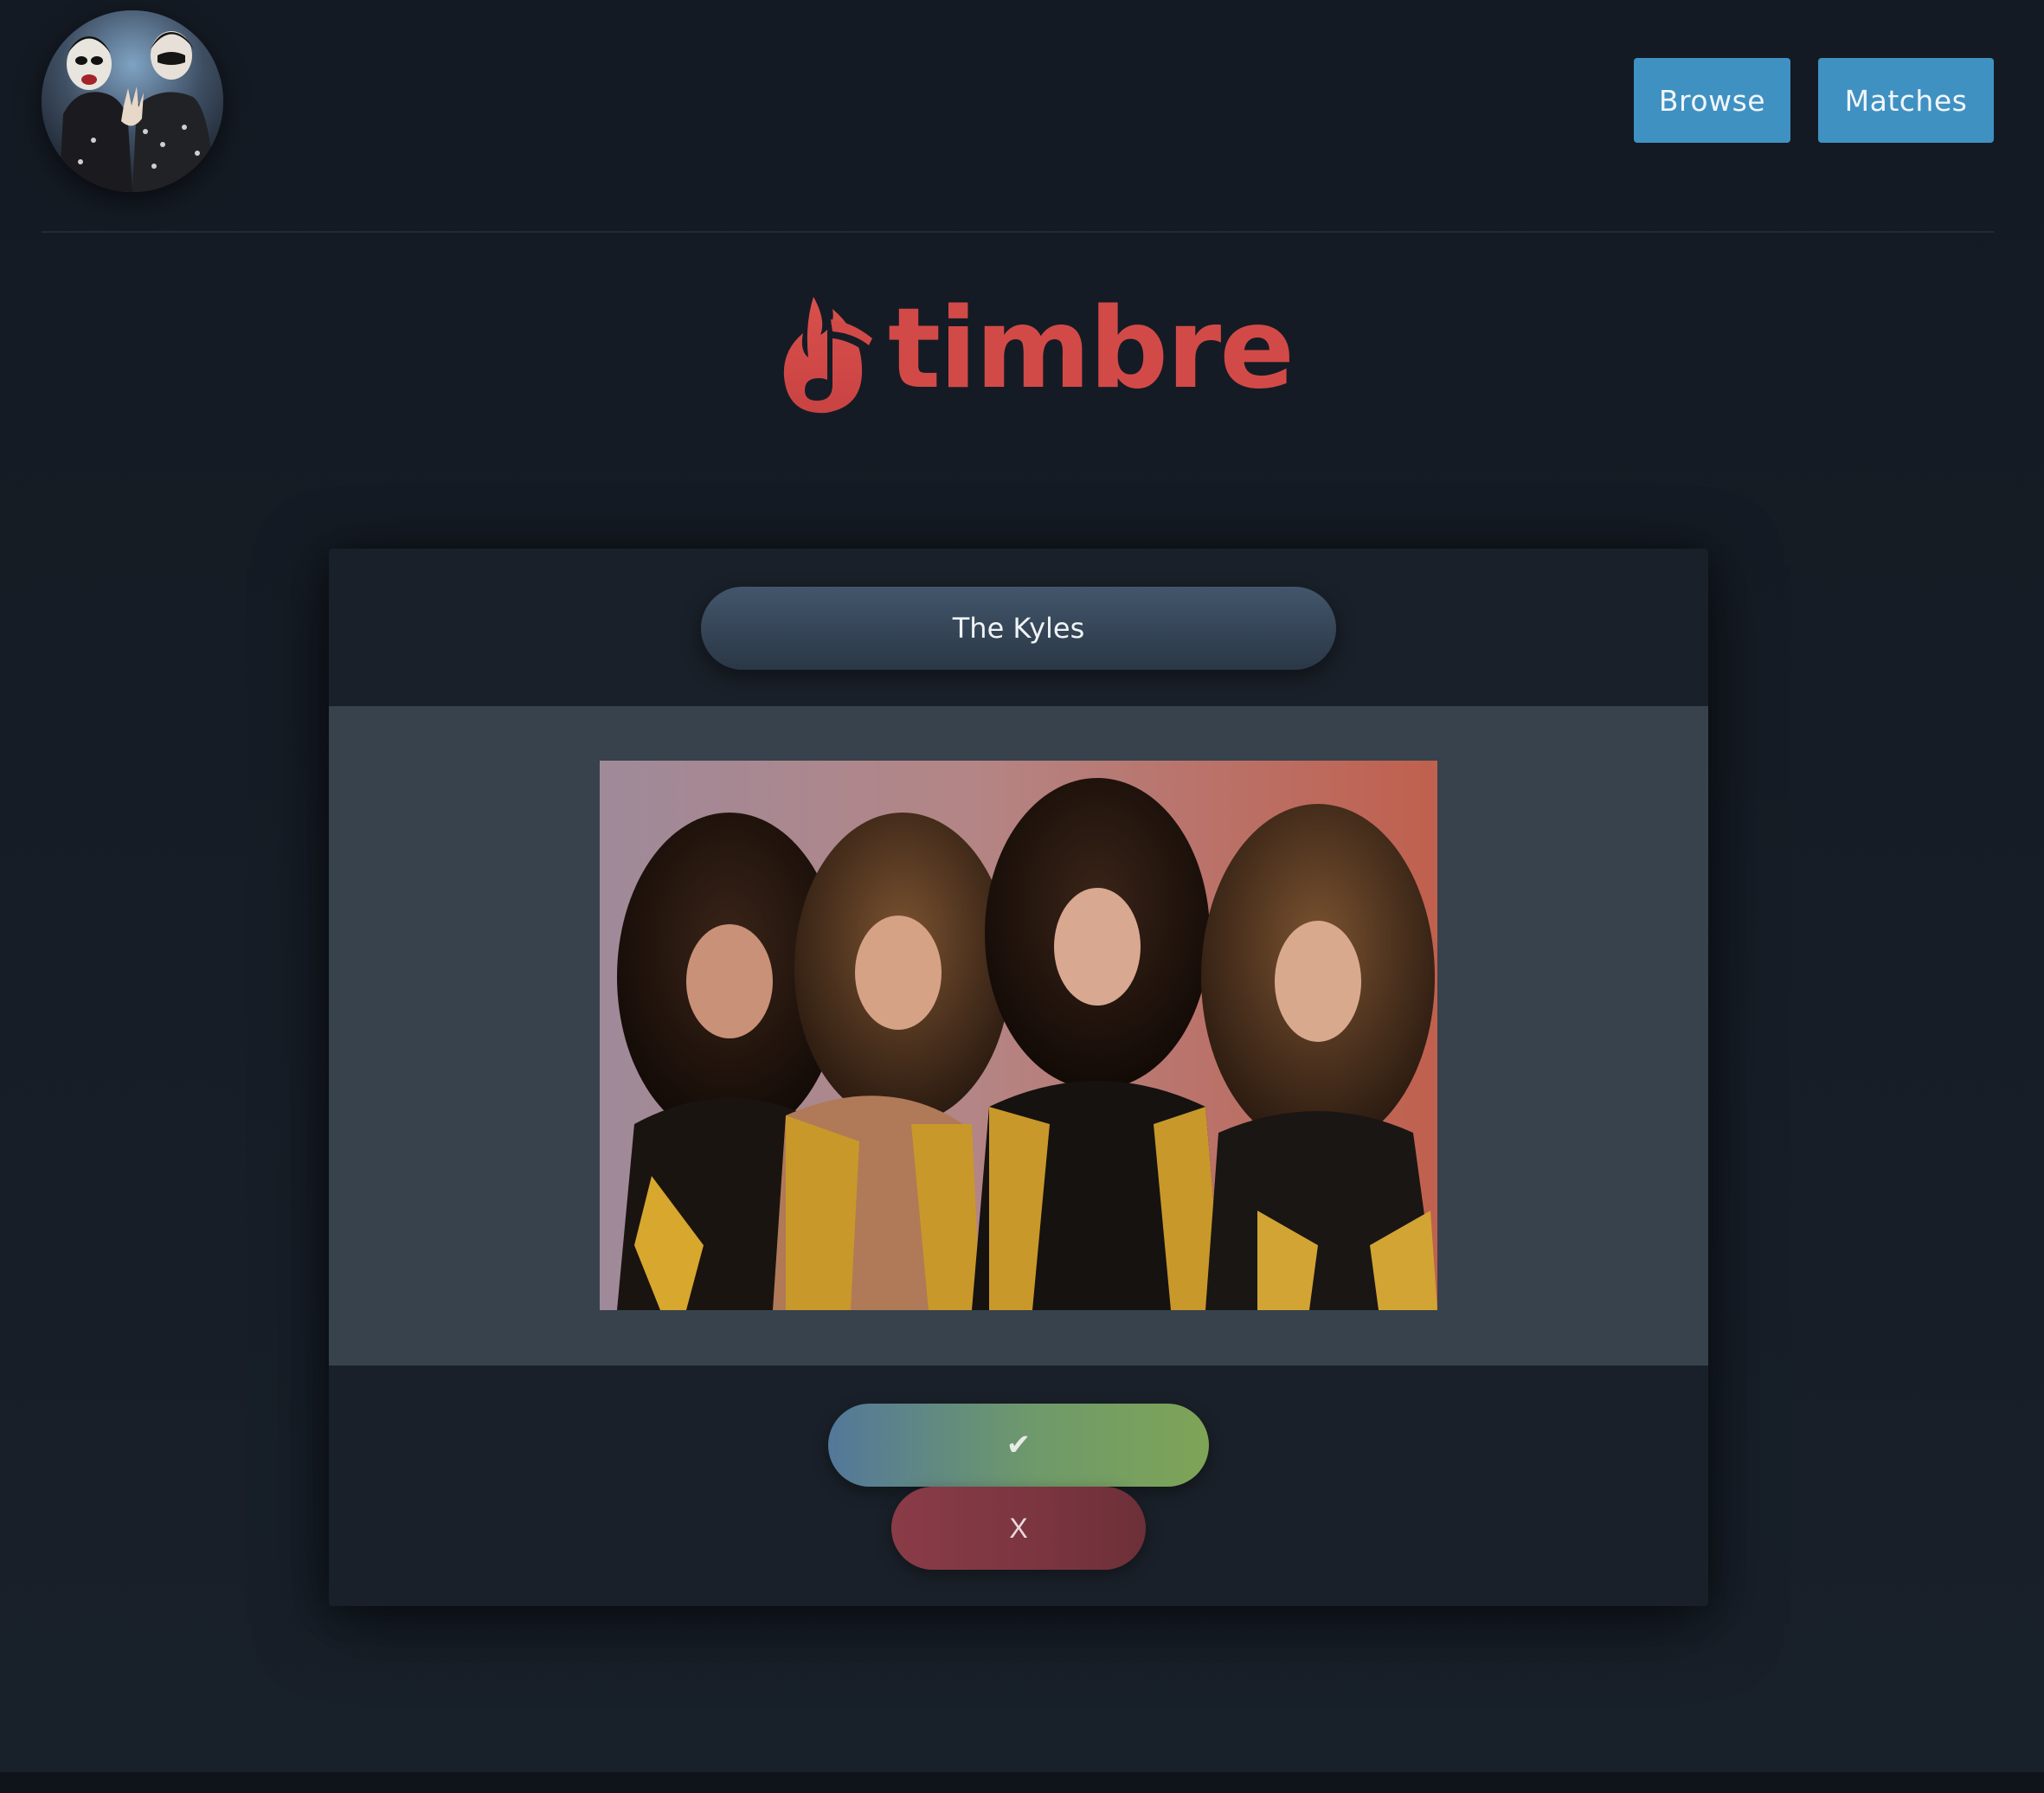 The height and width of the screenshot is (1793, 2044). What do you see at coordinates (1091, 349) in the screenshot?
I see `logo-wordmark: timbre` at bounding box center [1091, 349].